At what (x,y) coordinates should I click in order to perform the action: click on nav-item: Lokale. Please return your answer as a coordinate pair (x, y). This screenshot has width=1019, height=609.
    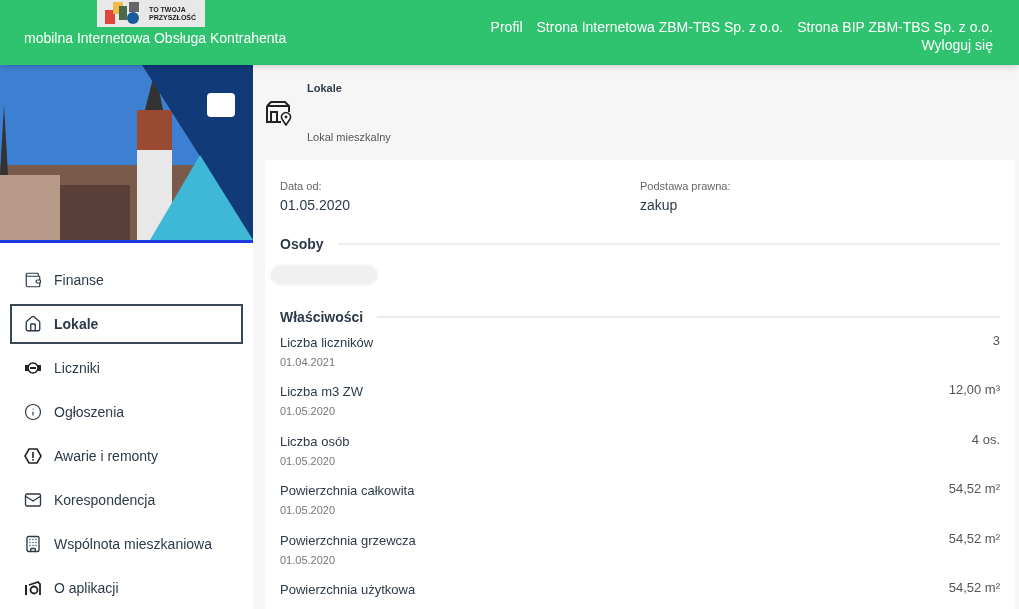
    Looking at the image, I should click on (126, 324).